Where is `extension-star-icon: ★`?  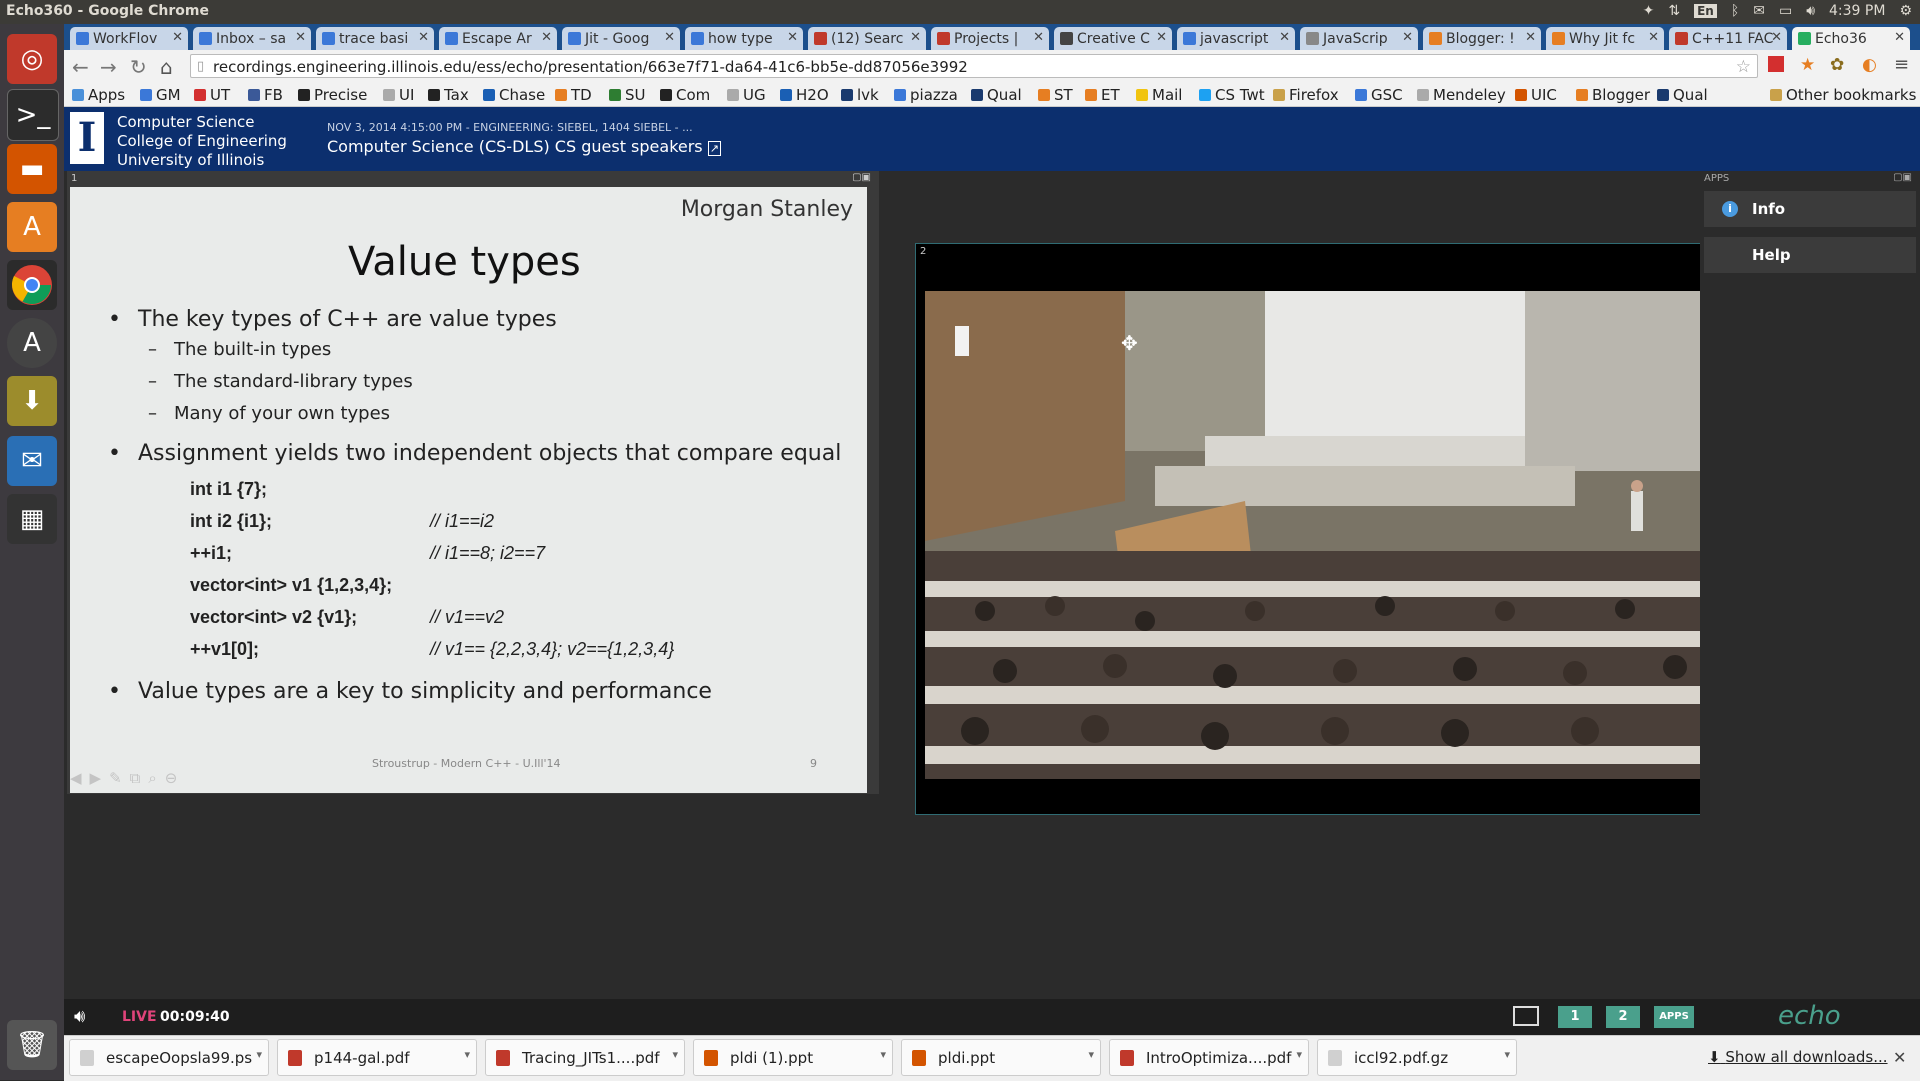 extension-star-icon: ★ is located at coordinates (1807, 65).